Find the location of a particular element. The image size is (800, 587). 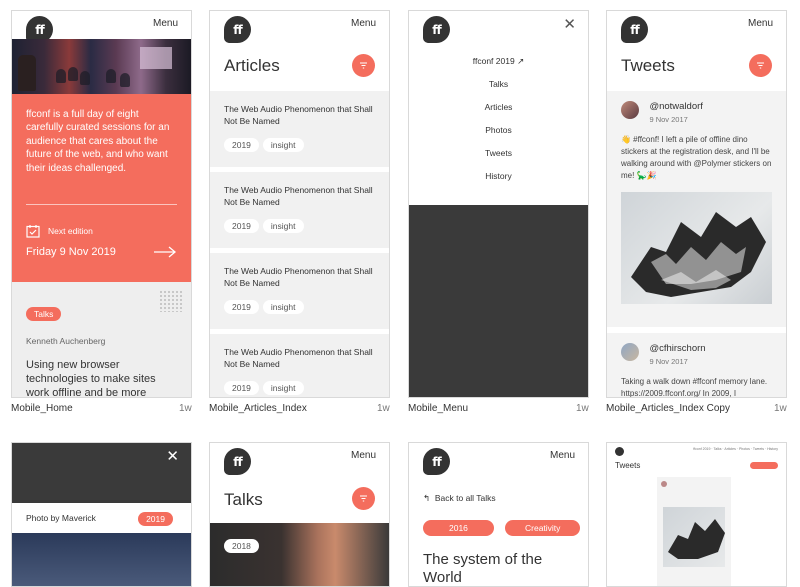

ffconf-logo is located at coordinates (619, 451).